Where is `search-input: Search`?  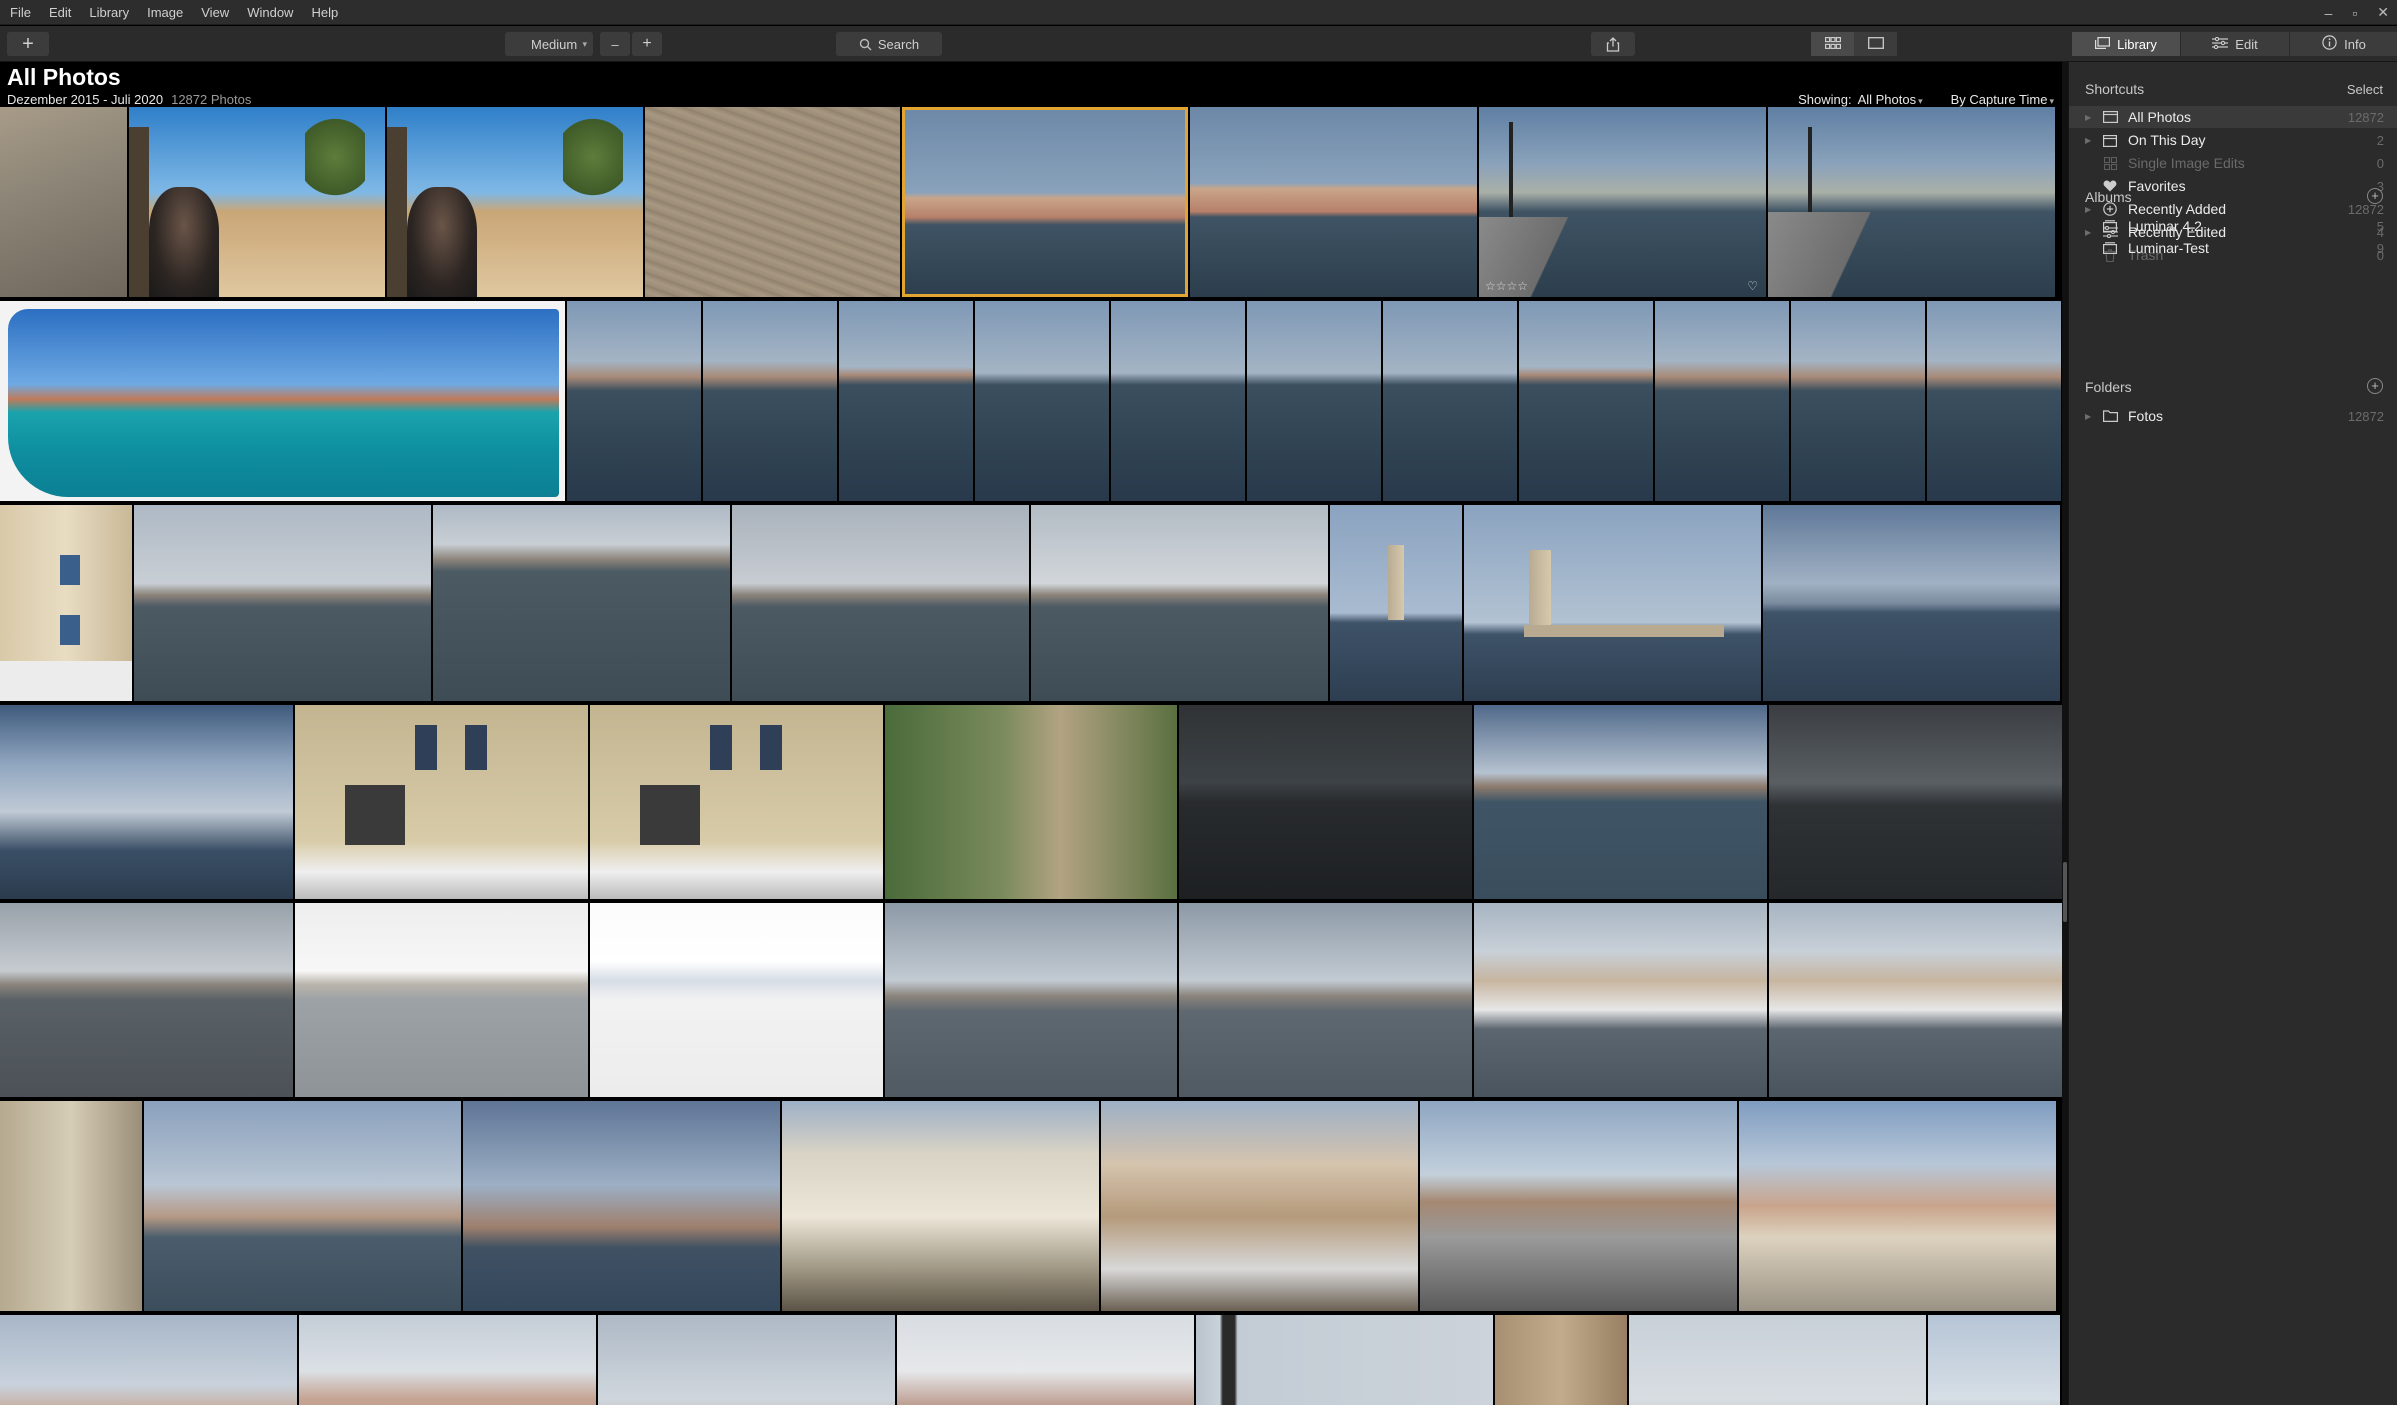
search-input: Search is located at coordinates (889, 44).